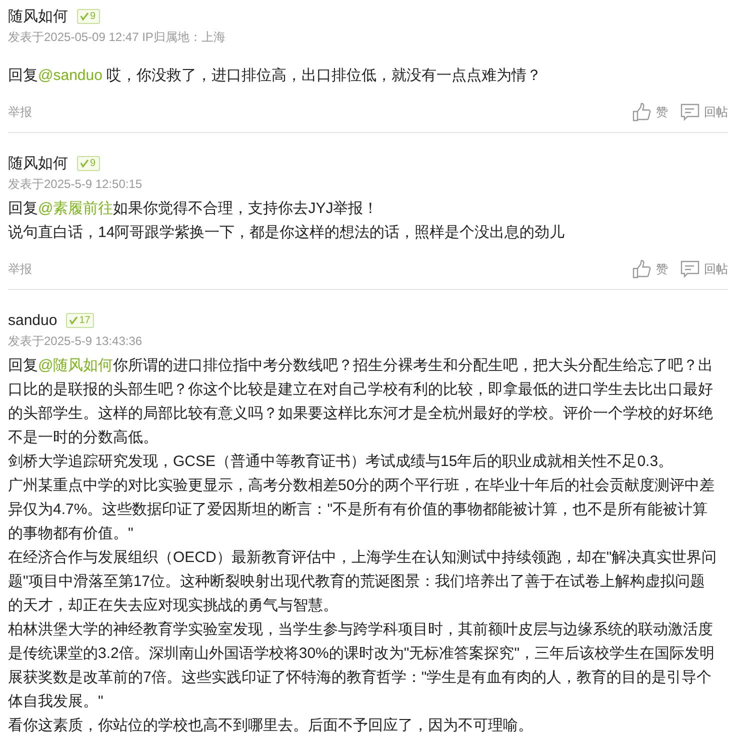  I want to click on level-badge: 17, so click(80, 320).